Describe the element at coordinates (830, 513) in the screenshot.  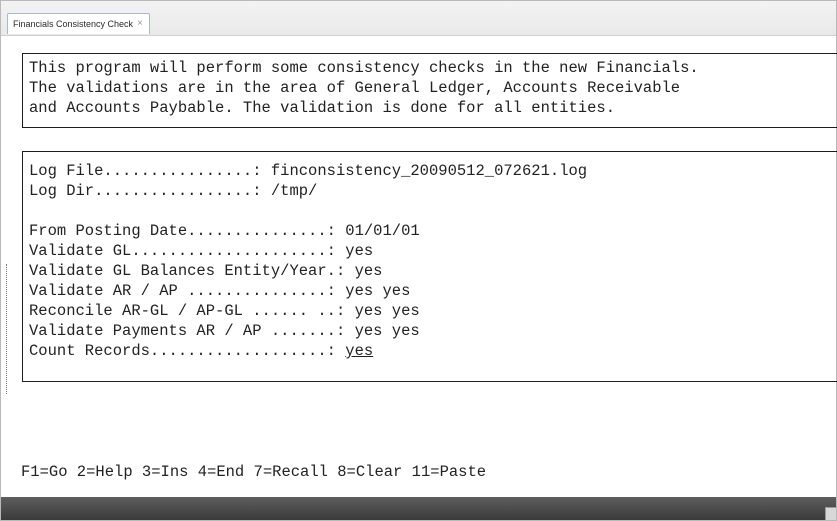
I see `resize-grip-icon` at that location.